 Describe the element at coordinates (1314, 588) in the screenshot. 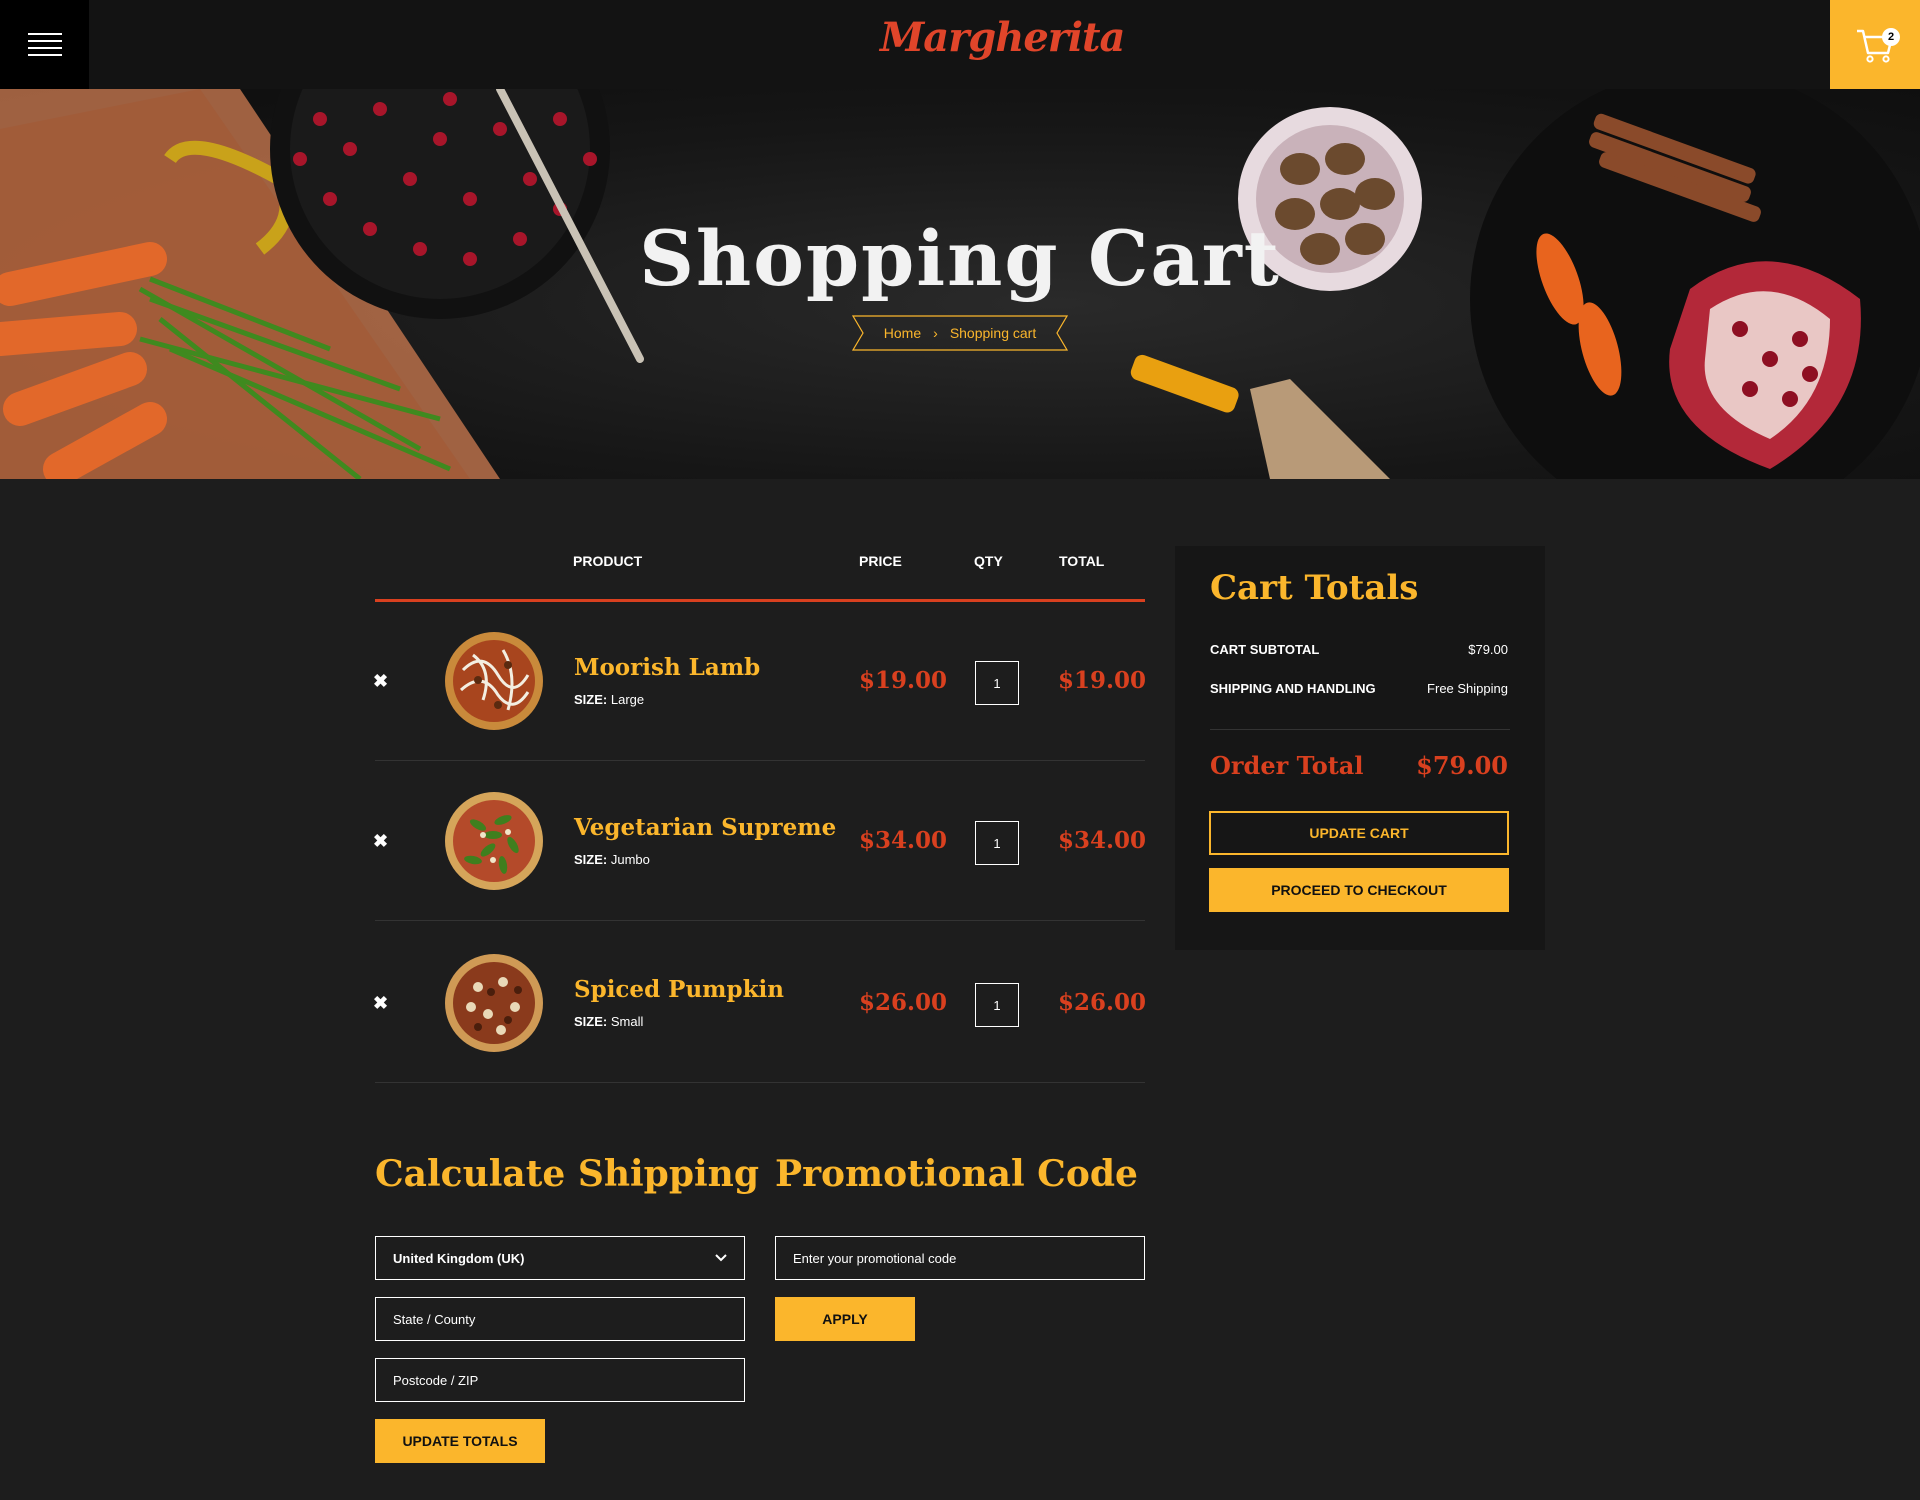

I see `cart-totals-title: Cart Totals` at that location.